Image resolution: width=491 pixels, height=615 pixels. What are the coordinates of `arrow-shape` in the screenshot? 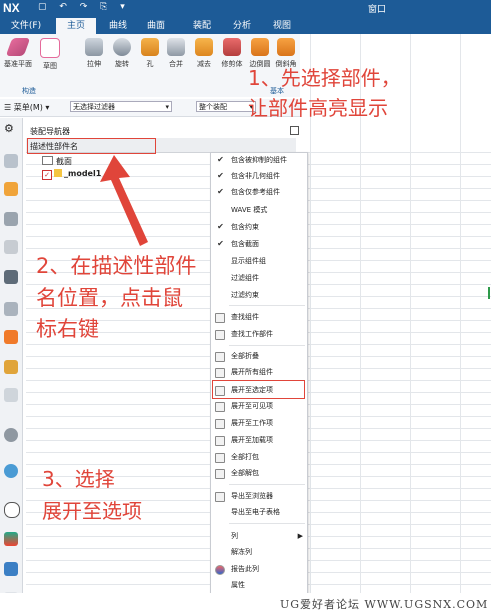 It's located at (124, 200).